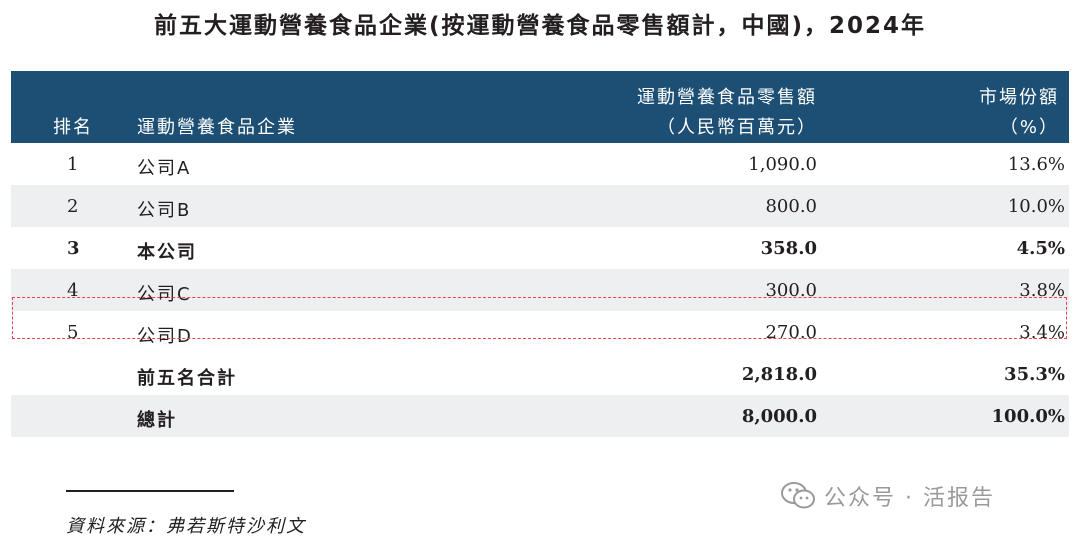 The width and height of the screenshot is (1080, 541). I want to click on header-sales: 運動營養食品零售額 （人民幣百萬元）, so click(727, 113).